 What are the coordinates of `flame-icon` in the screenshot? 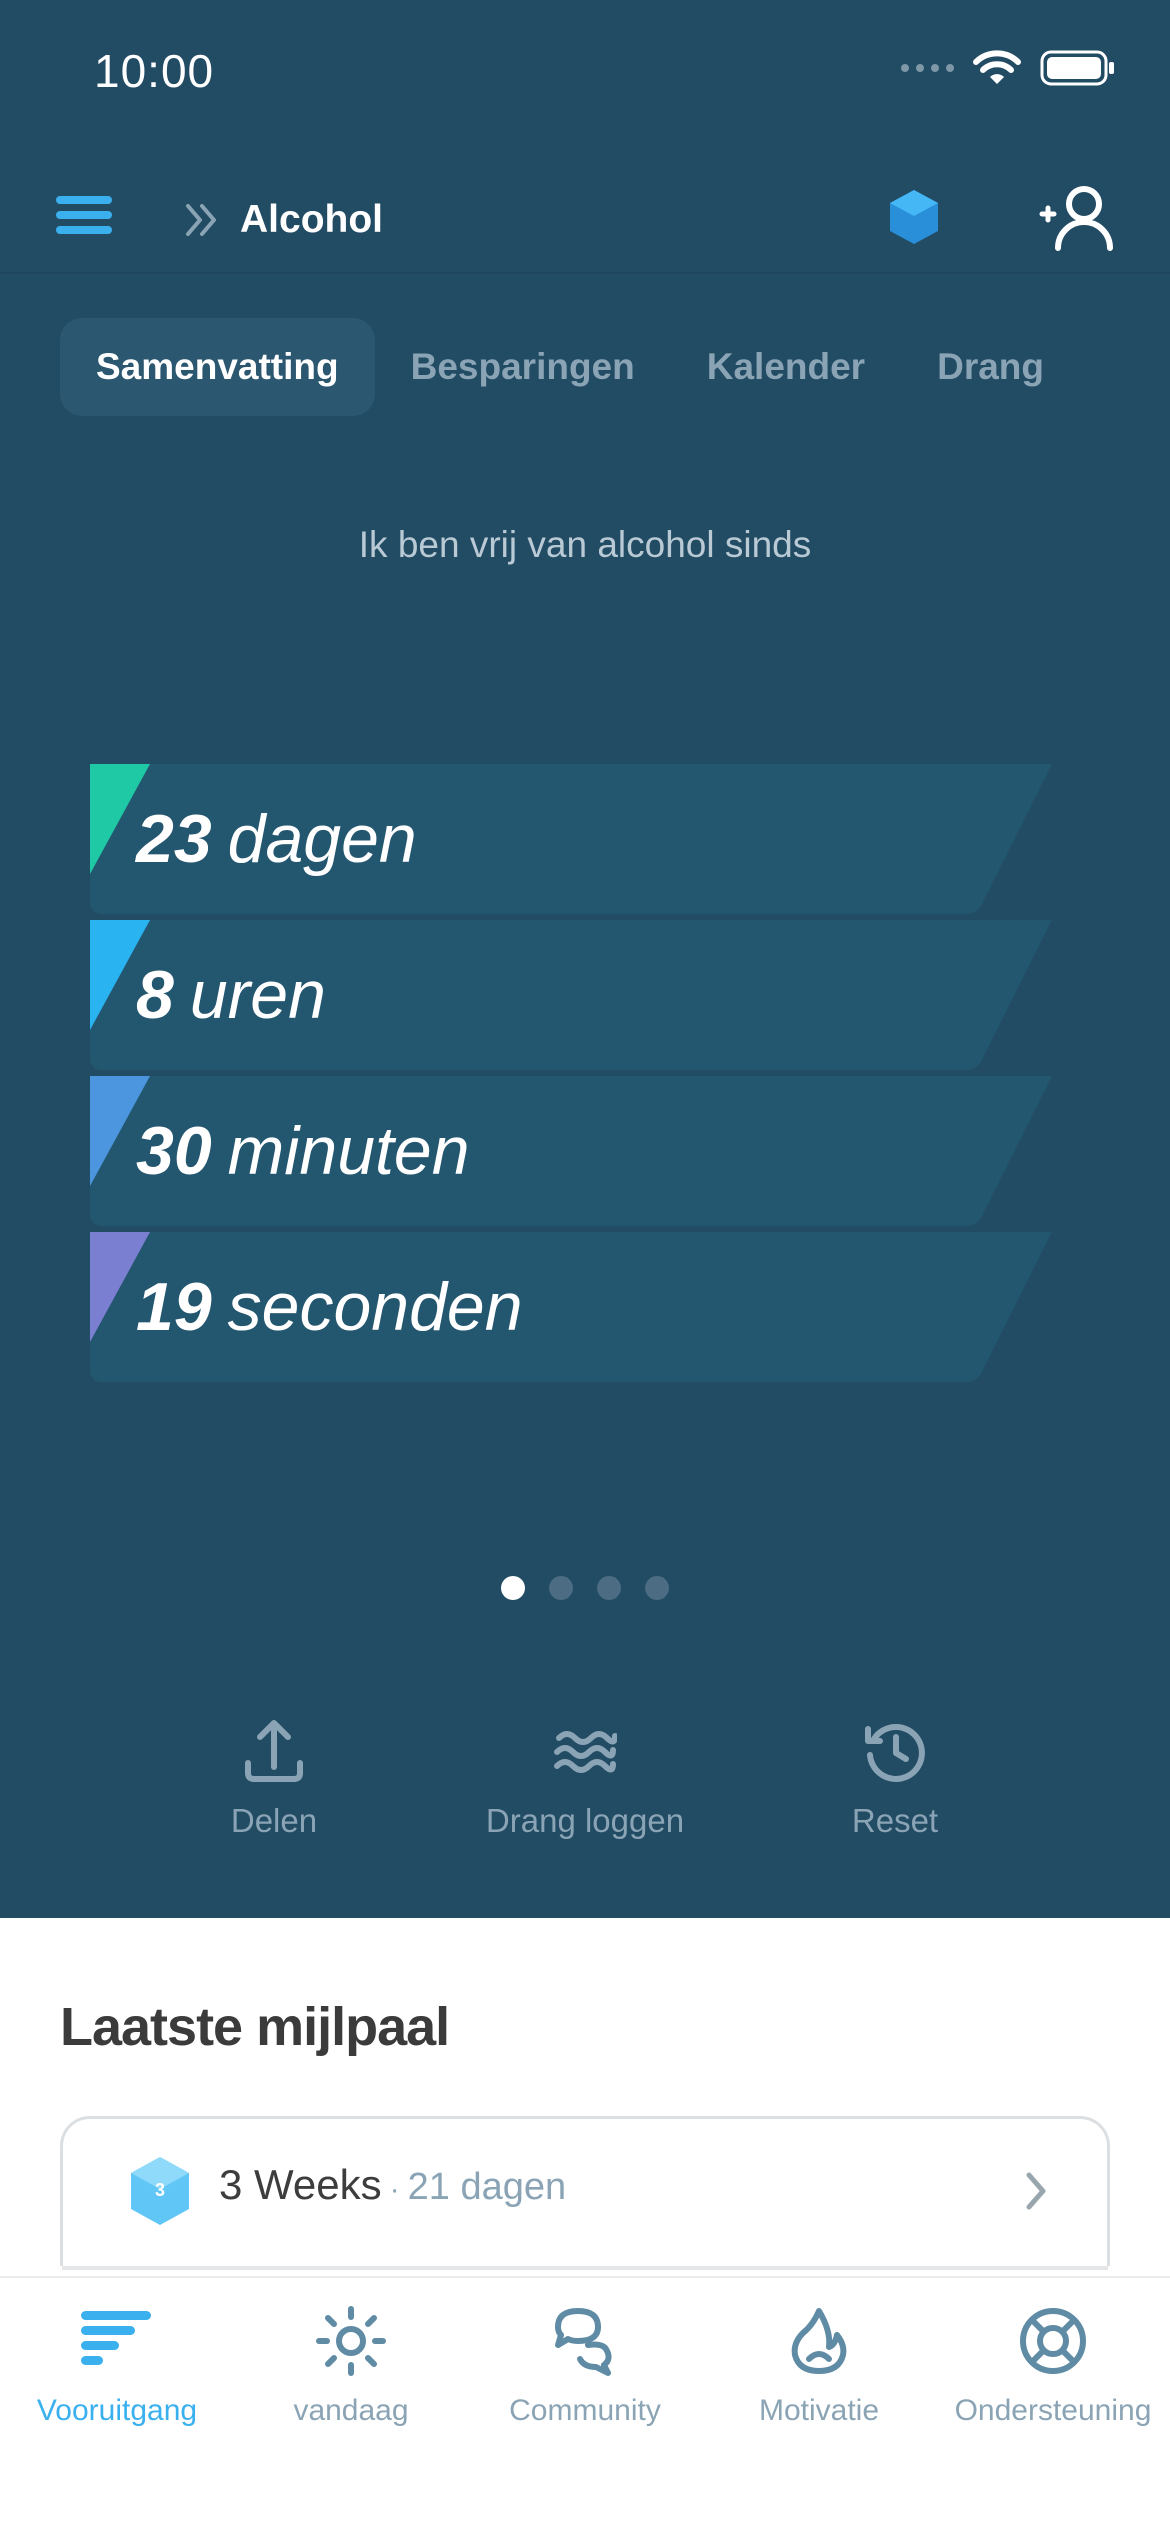 It's located at (819, 2341).